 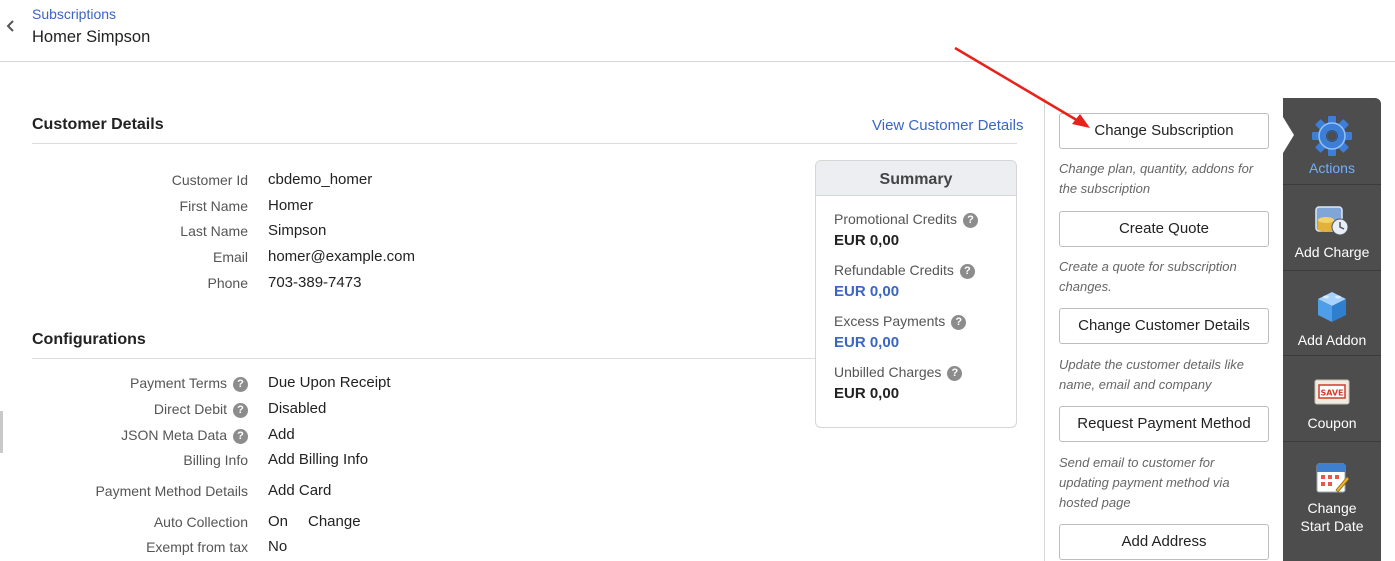 What do you see at coordinates (213, 206) in the screenshot?
I see `first-name-label: First Name` at bounding box center [213, 206].